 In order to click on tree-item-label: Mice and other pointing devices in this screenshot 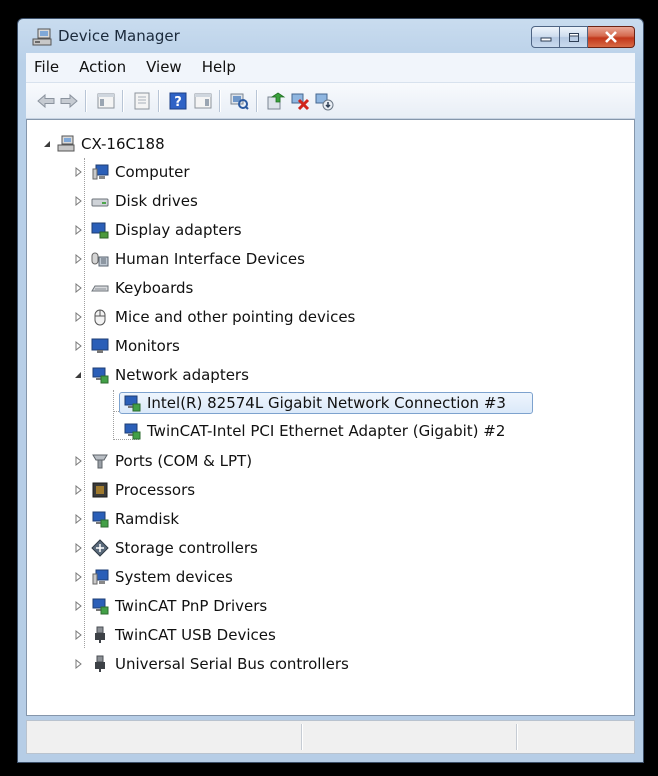, I will do `click(235, 317)`.